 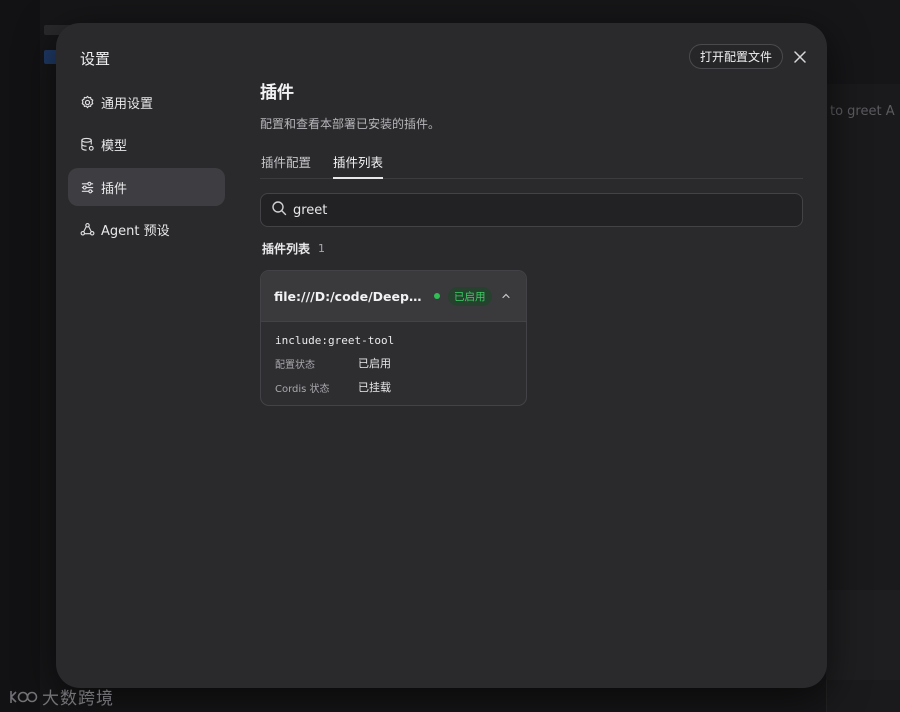 What do you see at coordinates (295, 365) in the screenshot?
I see `config-status-label: 配置状态` at bounding box center [295, 365].